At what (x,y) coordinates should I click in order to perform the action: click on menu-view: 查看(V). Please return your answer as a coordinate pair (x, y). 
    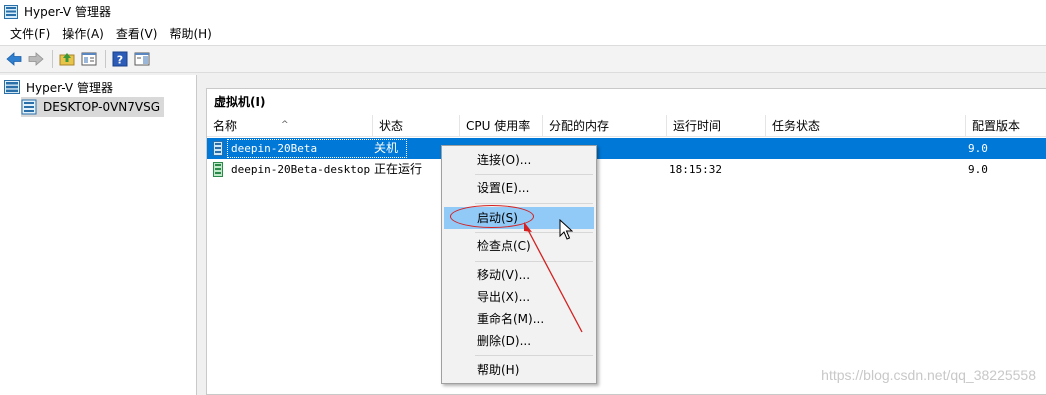
    Looking at the image, I should click on (137, 34).